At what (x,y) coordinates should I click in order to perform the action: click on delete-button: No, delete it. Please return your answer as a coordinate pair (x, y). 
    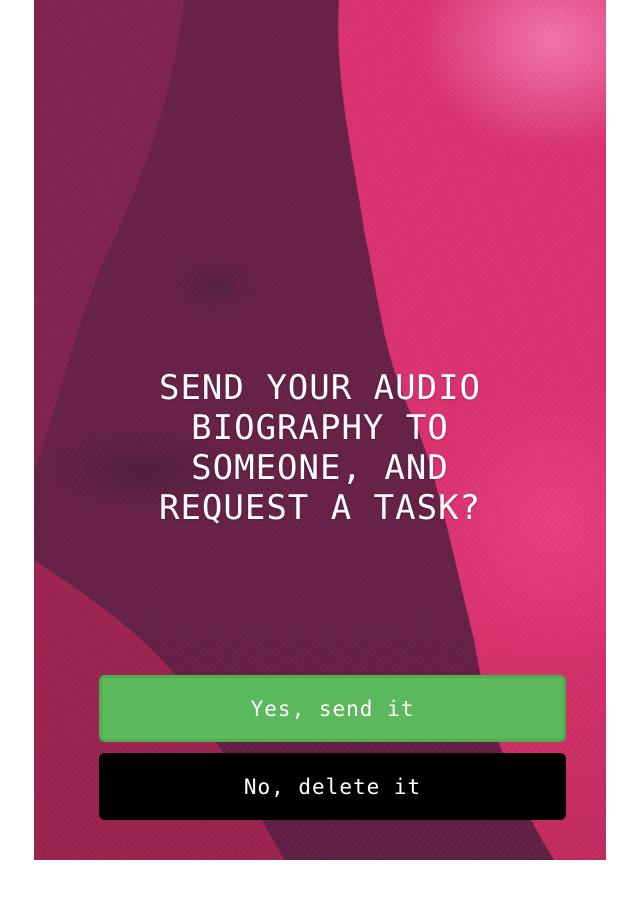
    Looking at the image, I should click on (332, 786).